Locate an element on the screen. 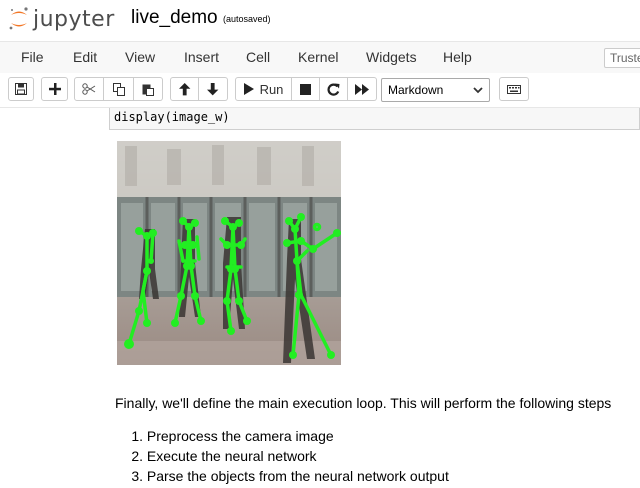 This screenshot has height=488, width=640. menu-help: Help is located at coordinates (457, 57).